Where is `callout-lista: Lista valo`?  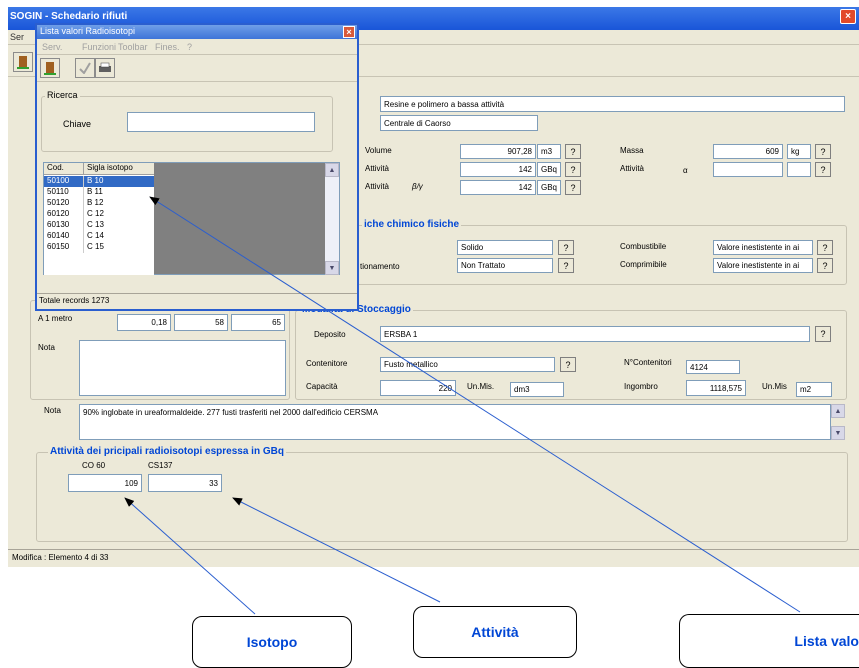 callout-lista: Lista valo is located at coordinates (769, 641).